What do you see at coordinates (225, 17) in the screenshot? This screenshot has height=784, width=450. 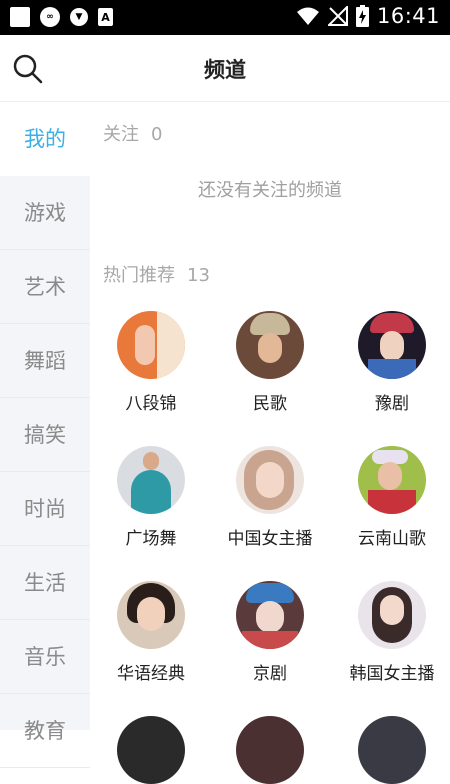 I see `status-bar: ∞ ▼ A 16:41` at bounding box center [225, 17].